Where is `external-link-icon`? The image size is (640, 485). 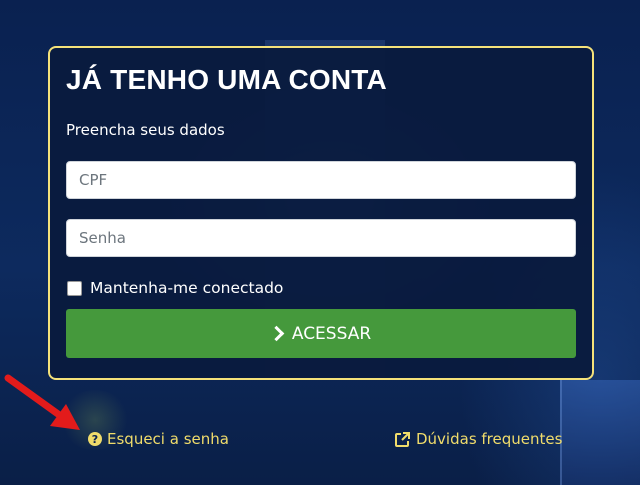
external-link-icon is located at coordinates (402, 439).